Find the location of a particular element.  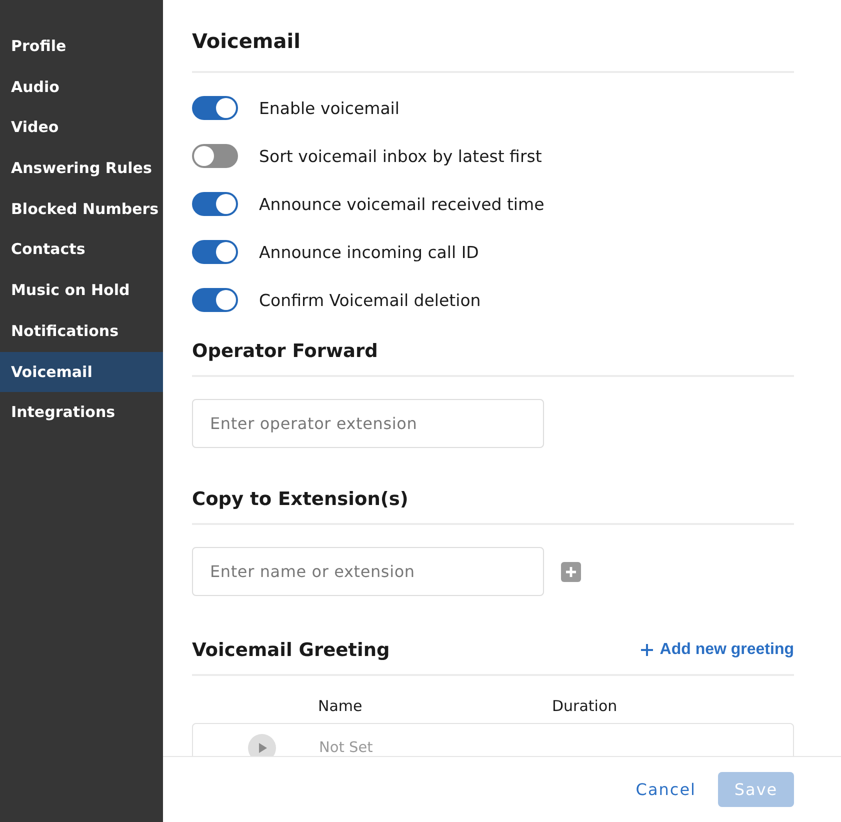

section-heading: Voicemail Greeting is located at coordinates (291, 651).